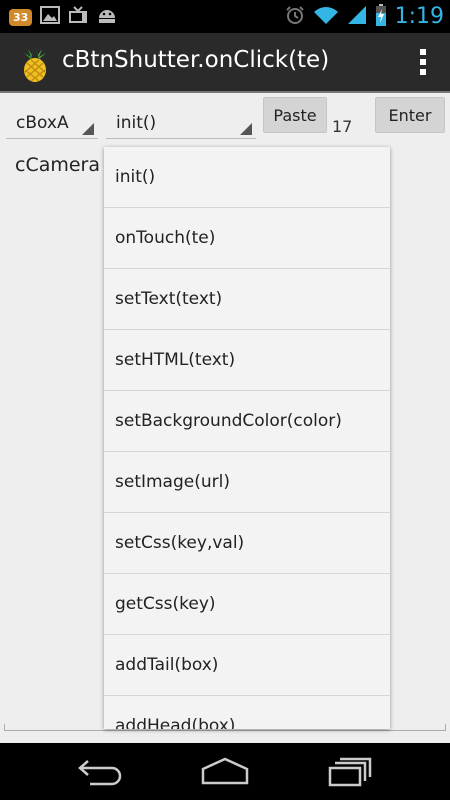 The height and width of the screenshot is (800, 450). I want to click on pineapple-icon, so click(35, 63).